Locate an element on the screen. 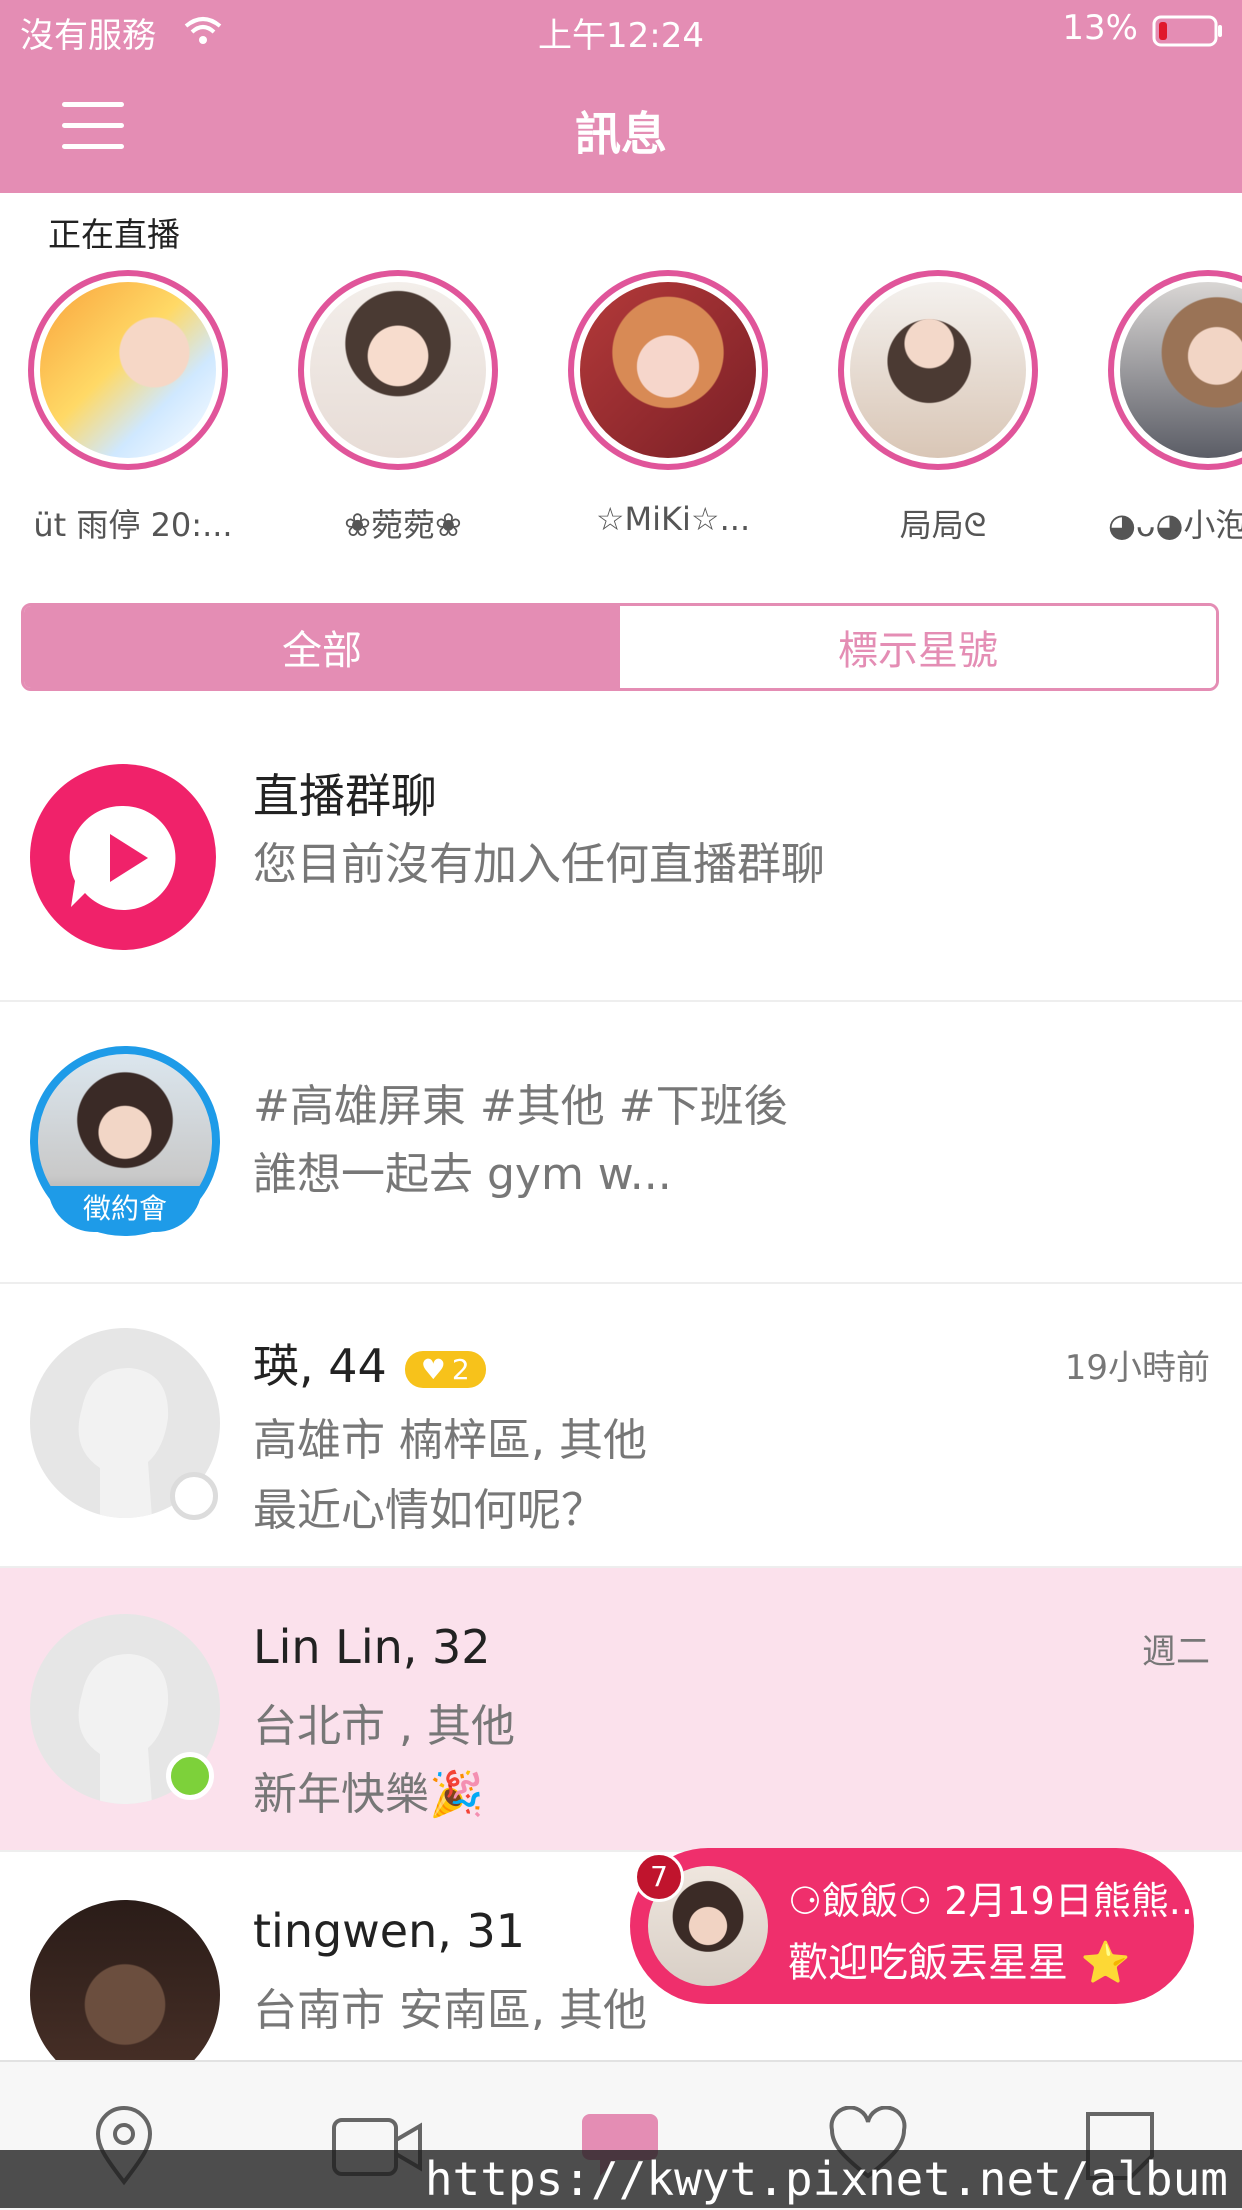 This screenshot has width=1242, height=2210. message-time: 週二 is located at coordinates (1176, 1652).